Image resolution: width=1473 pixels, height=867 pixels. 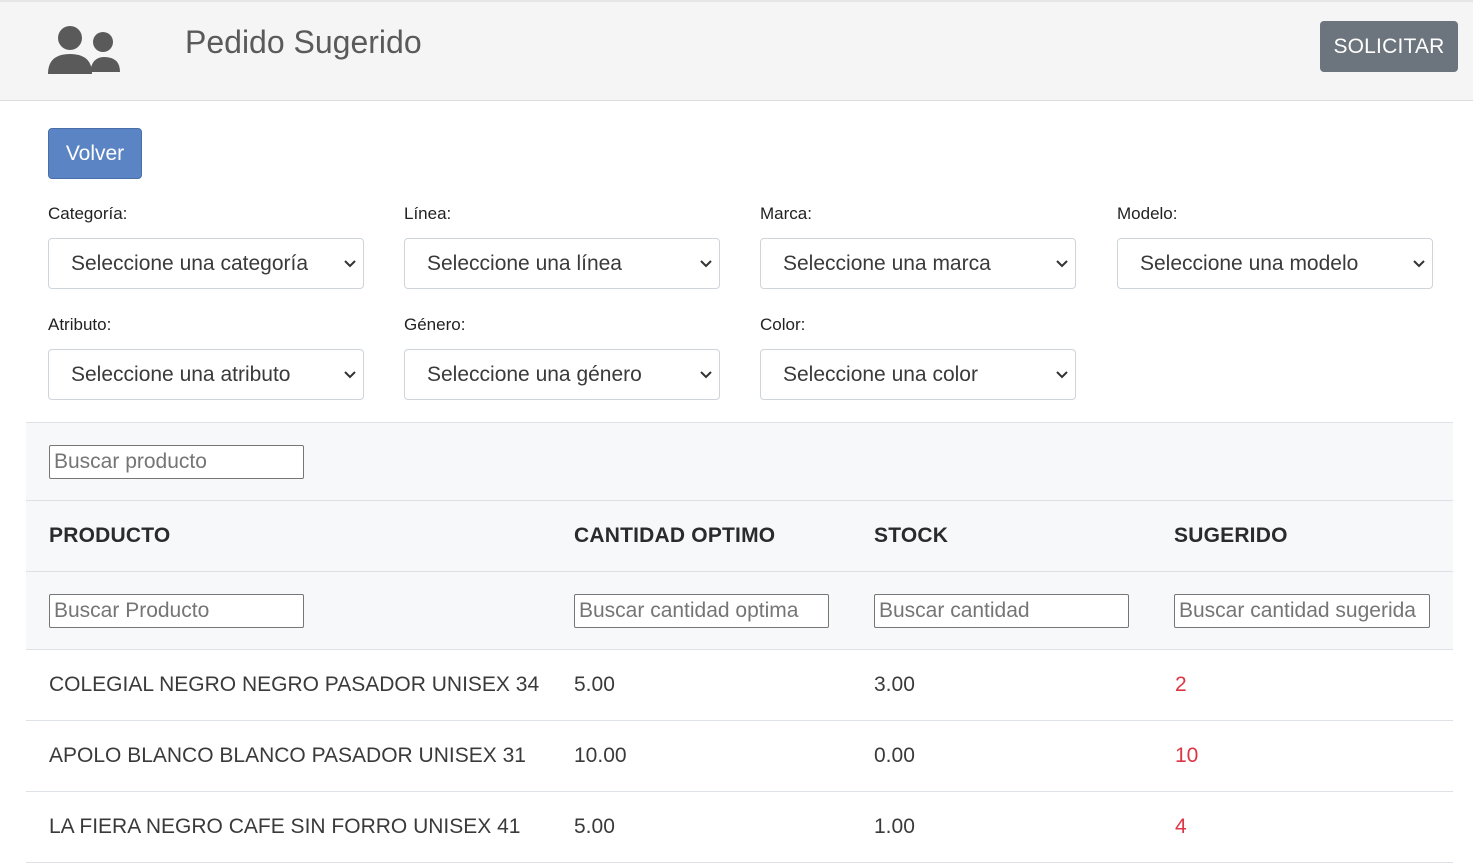 I want to click on cell-sugerido: 4, so click(x=1181, y=826).